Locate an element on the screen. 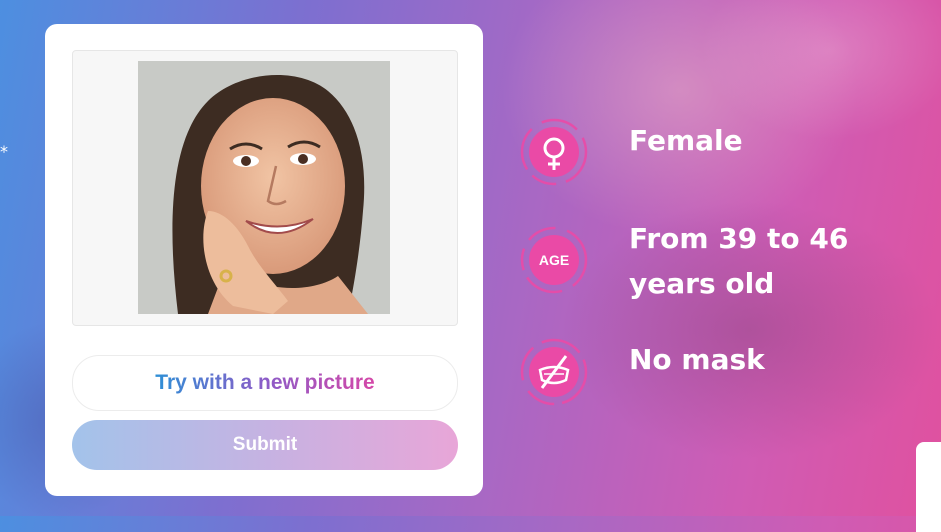  age-badge-text: AGE is located at coordinates (554, 260).